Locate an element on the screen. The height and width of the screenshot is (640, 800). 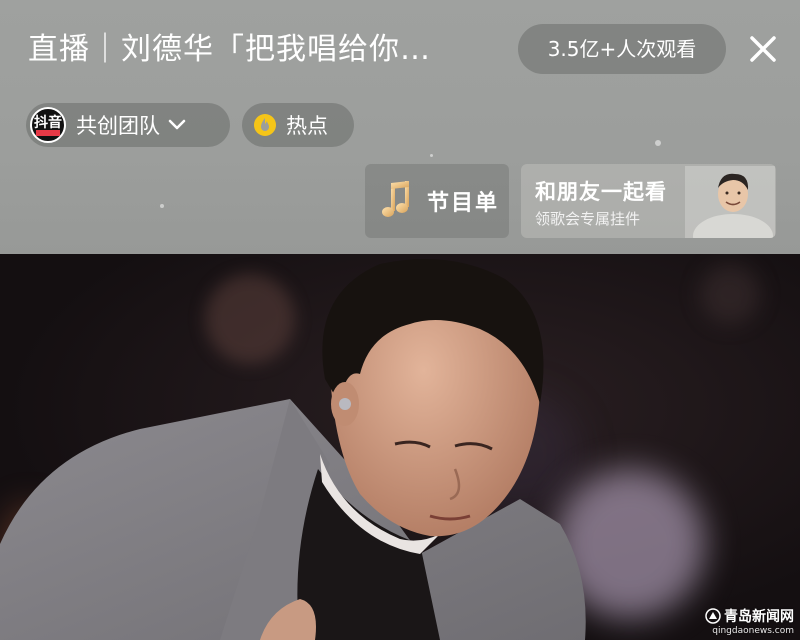
co-creation-team-button: 抖音 共创团队 is located at coordinates (128, 125).